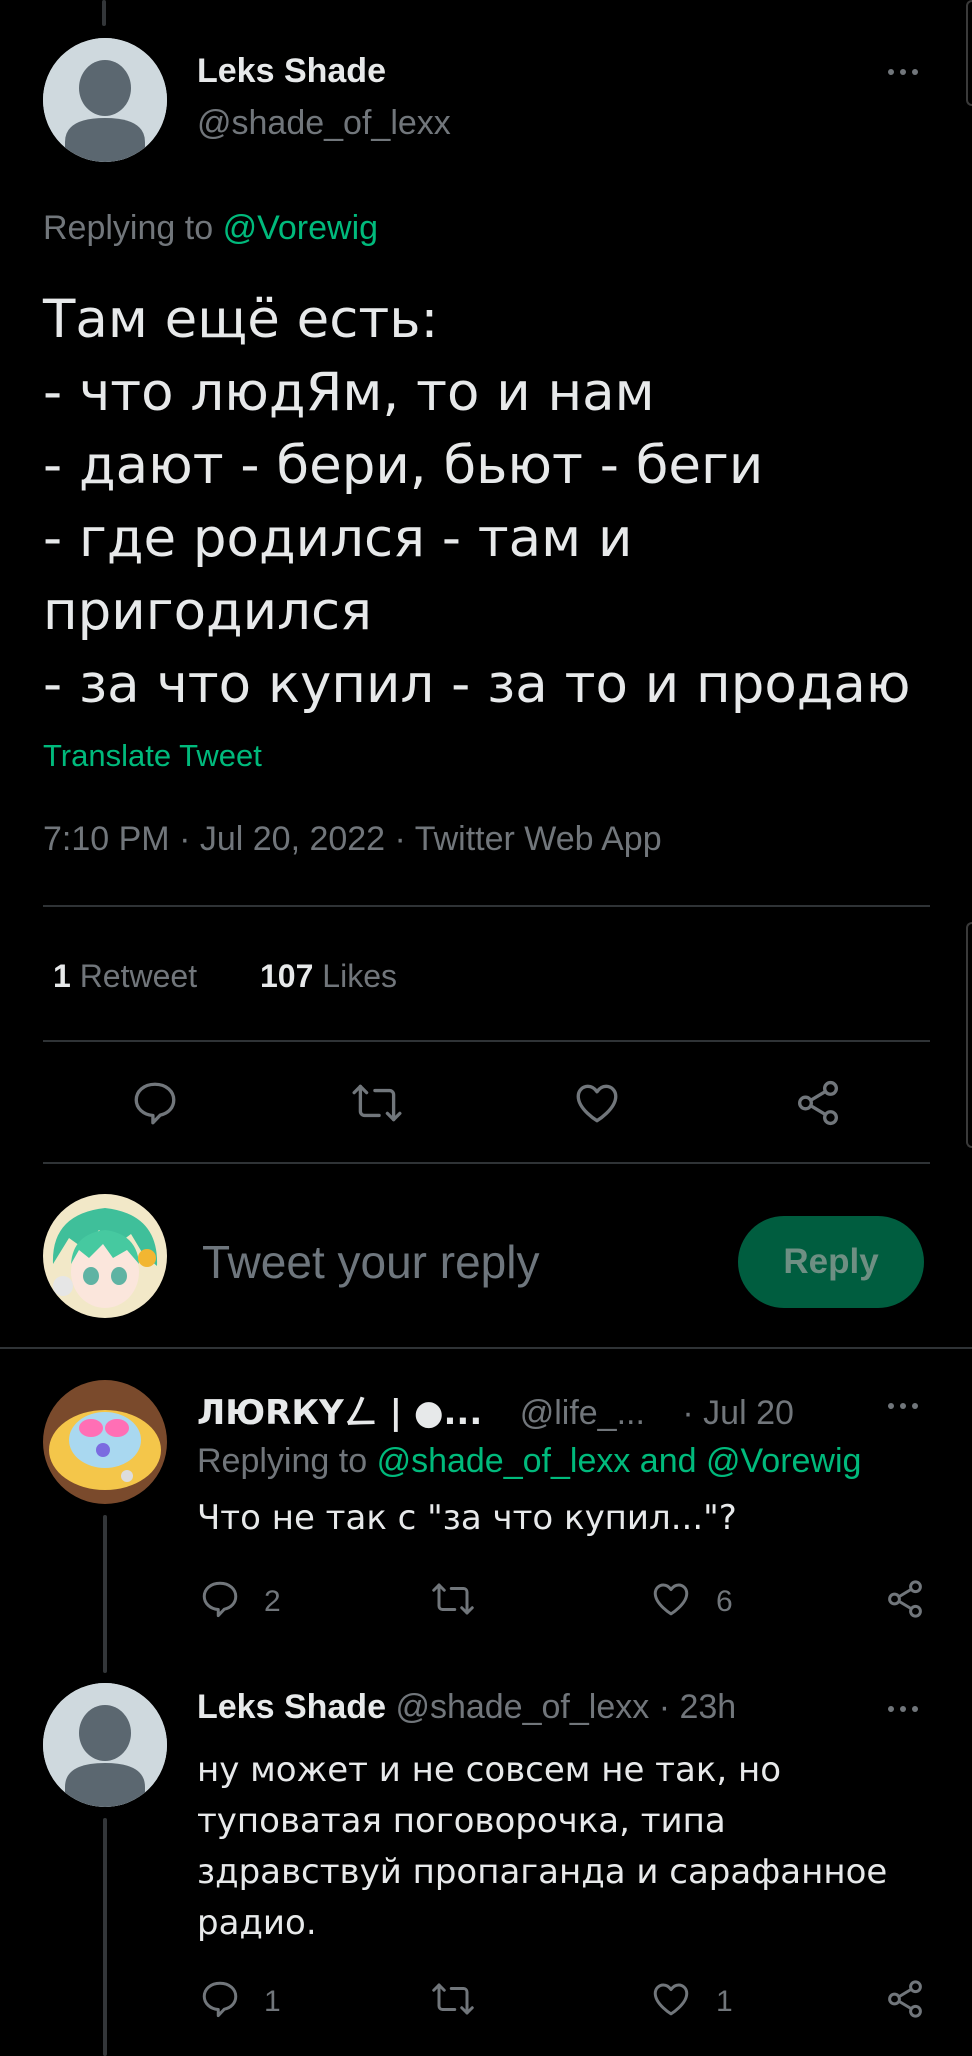 This screenshot has width=972, height=2056. I want to click on tweet-line: - за что купил - за то и продаю, so click(477, 684).